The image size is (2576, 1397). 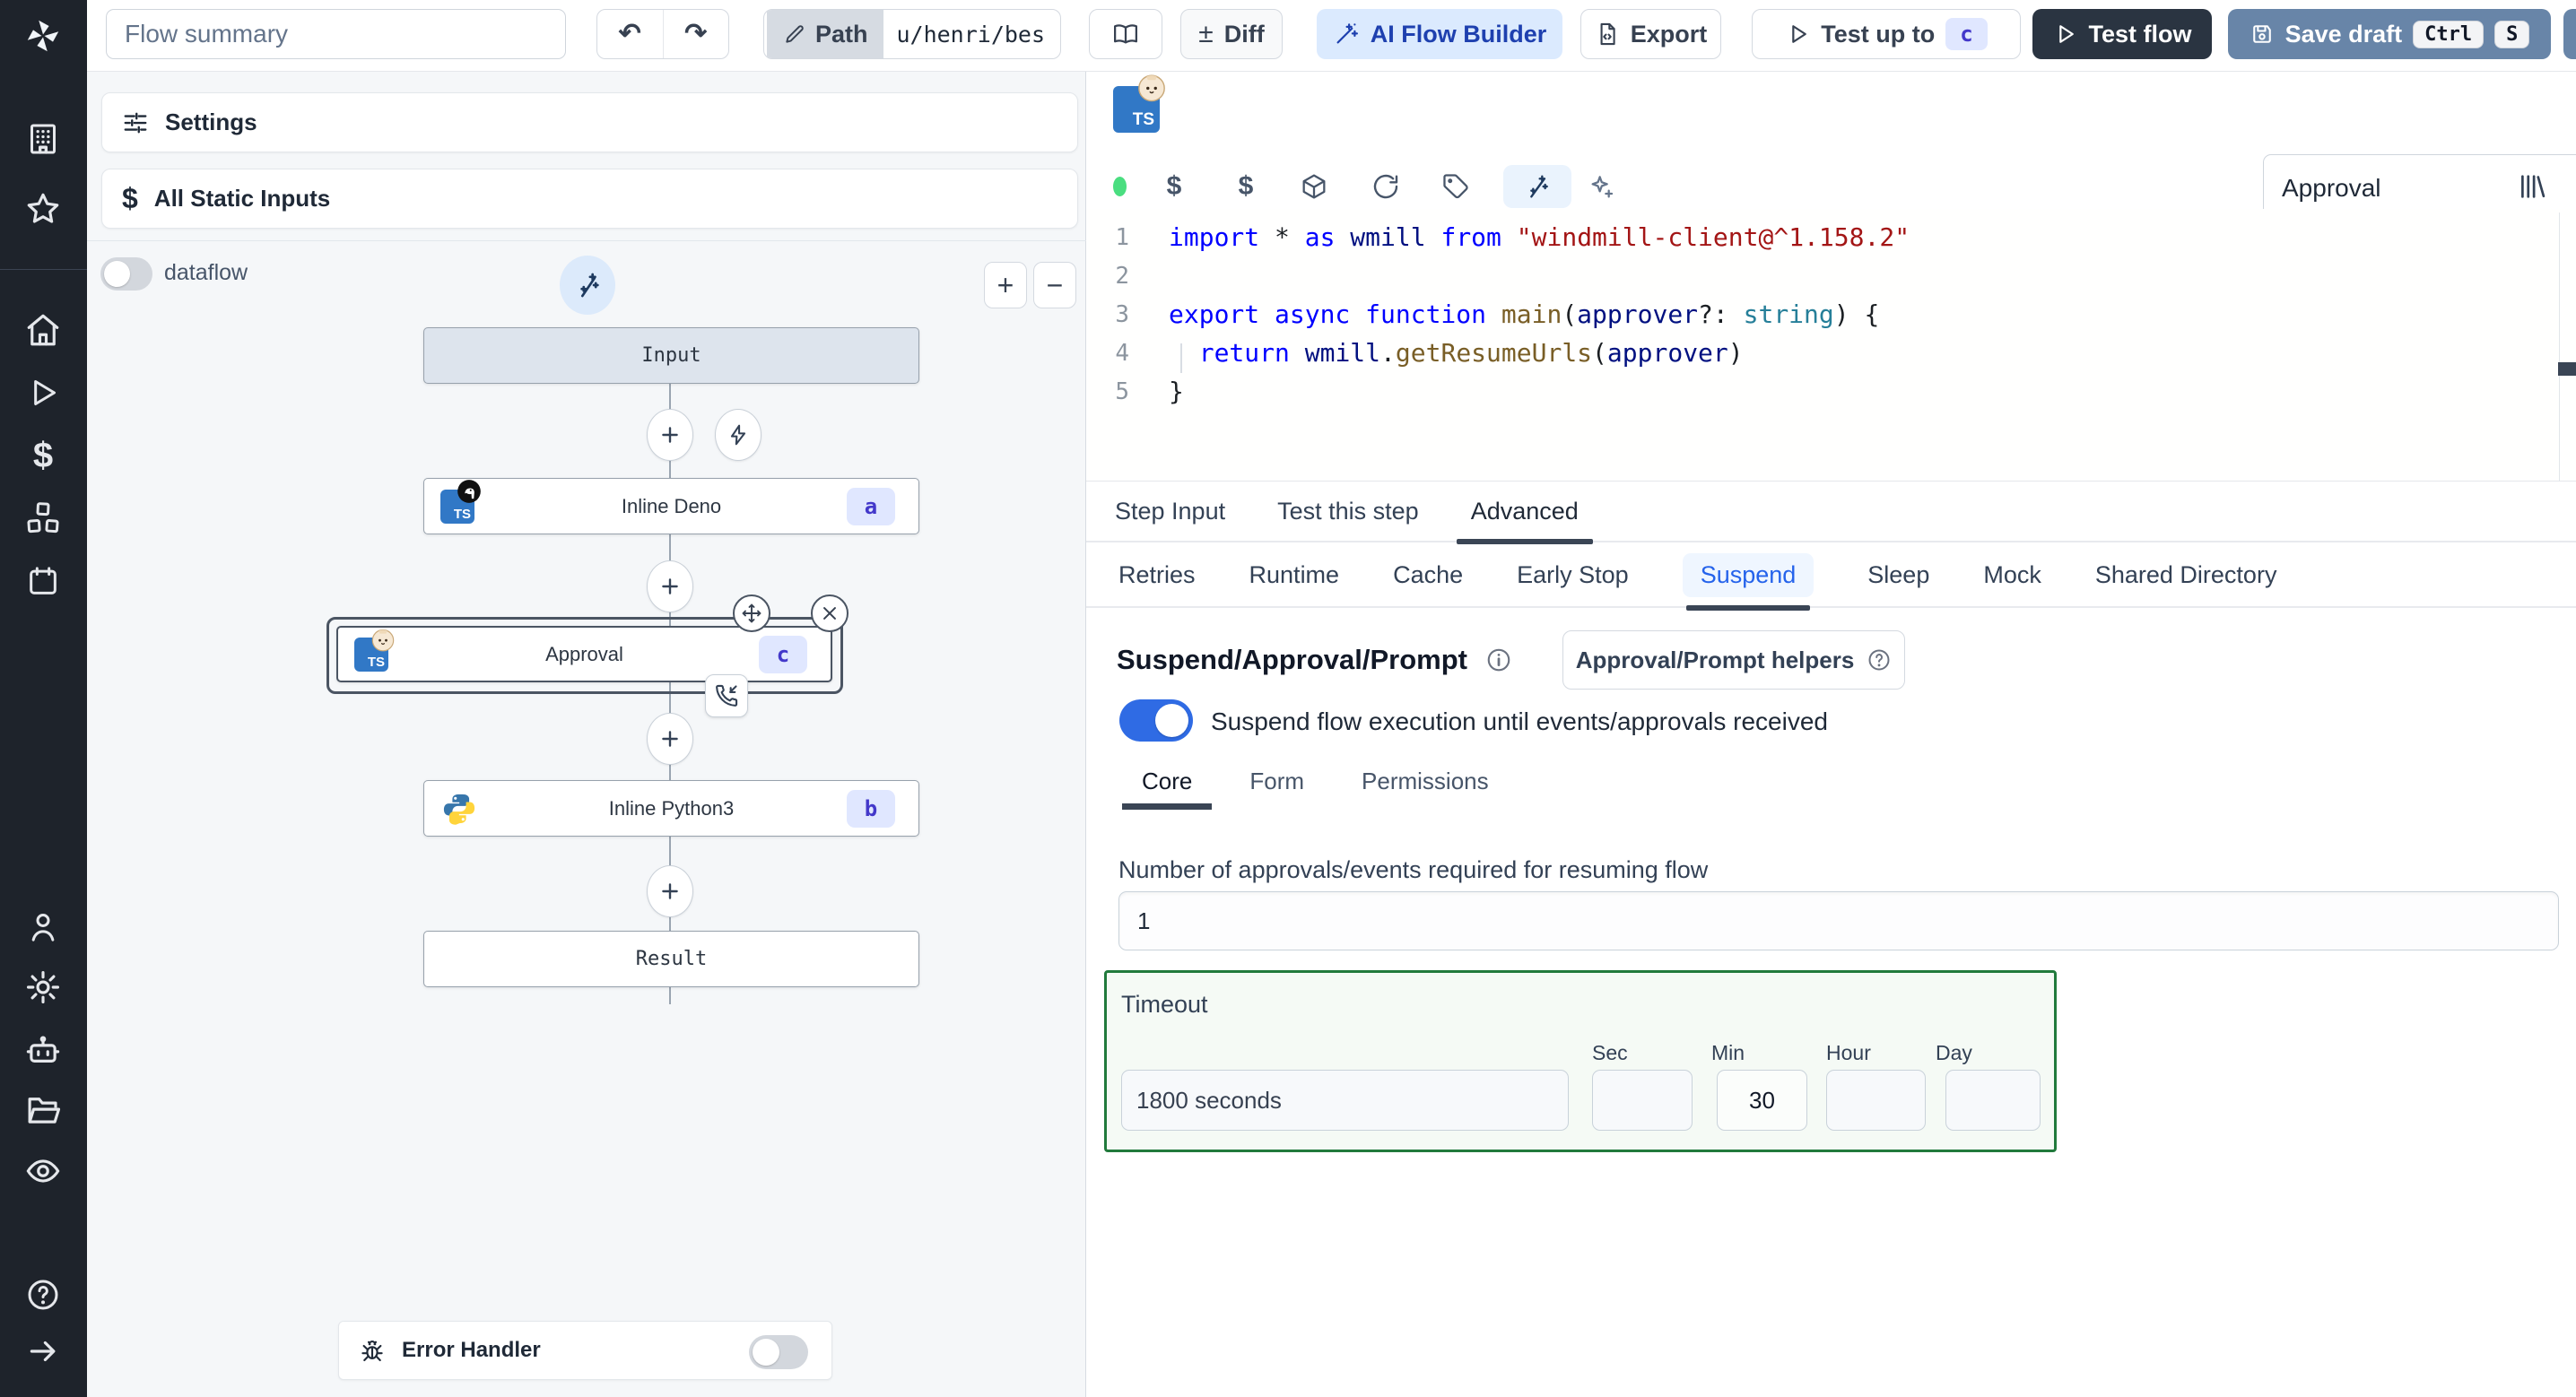 What do you see at coordinates (1748, 582) in the screenshot?
I see `tab-suspend: Suspend` at bounding box center [1748, 582].